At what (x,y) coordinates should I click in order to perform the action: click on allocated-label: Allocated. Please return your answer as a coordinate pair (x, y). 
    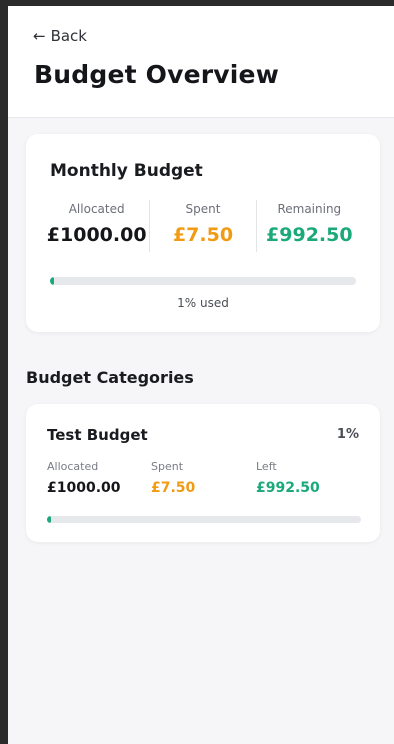
    Looking at the image, I should click on (96, 209).